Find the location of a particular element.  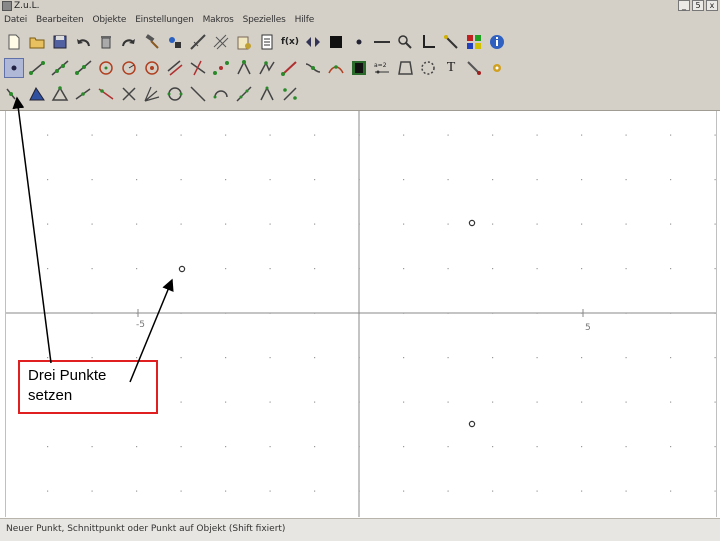

polygon-icon is located at coordinates (267, 68).